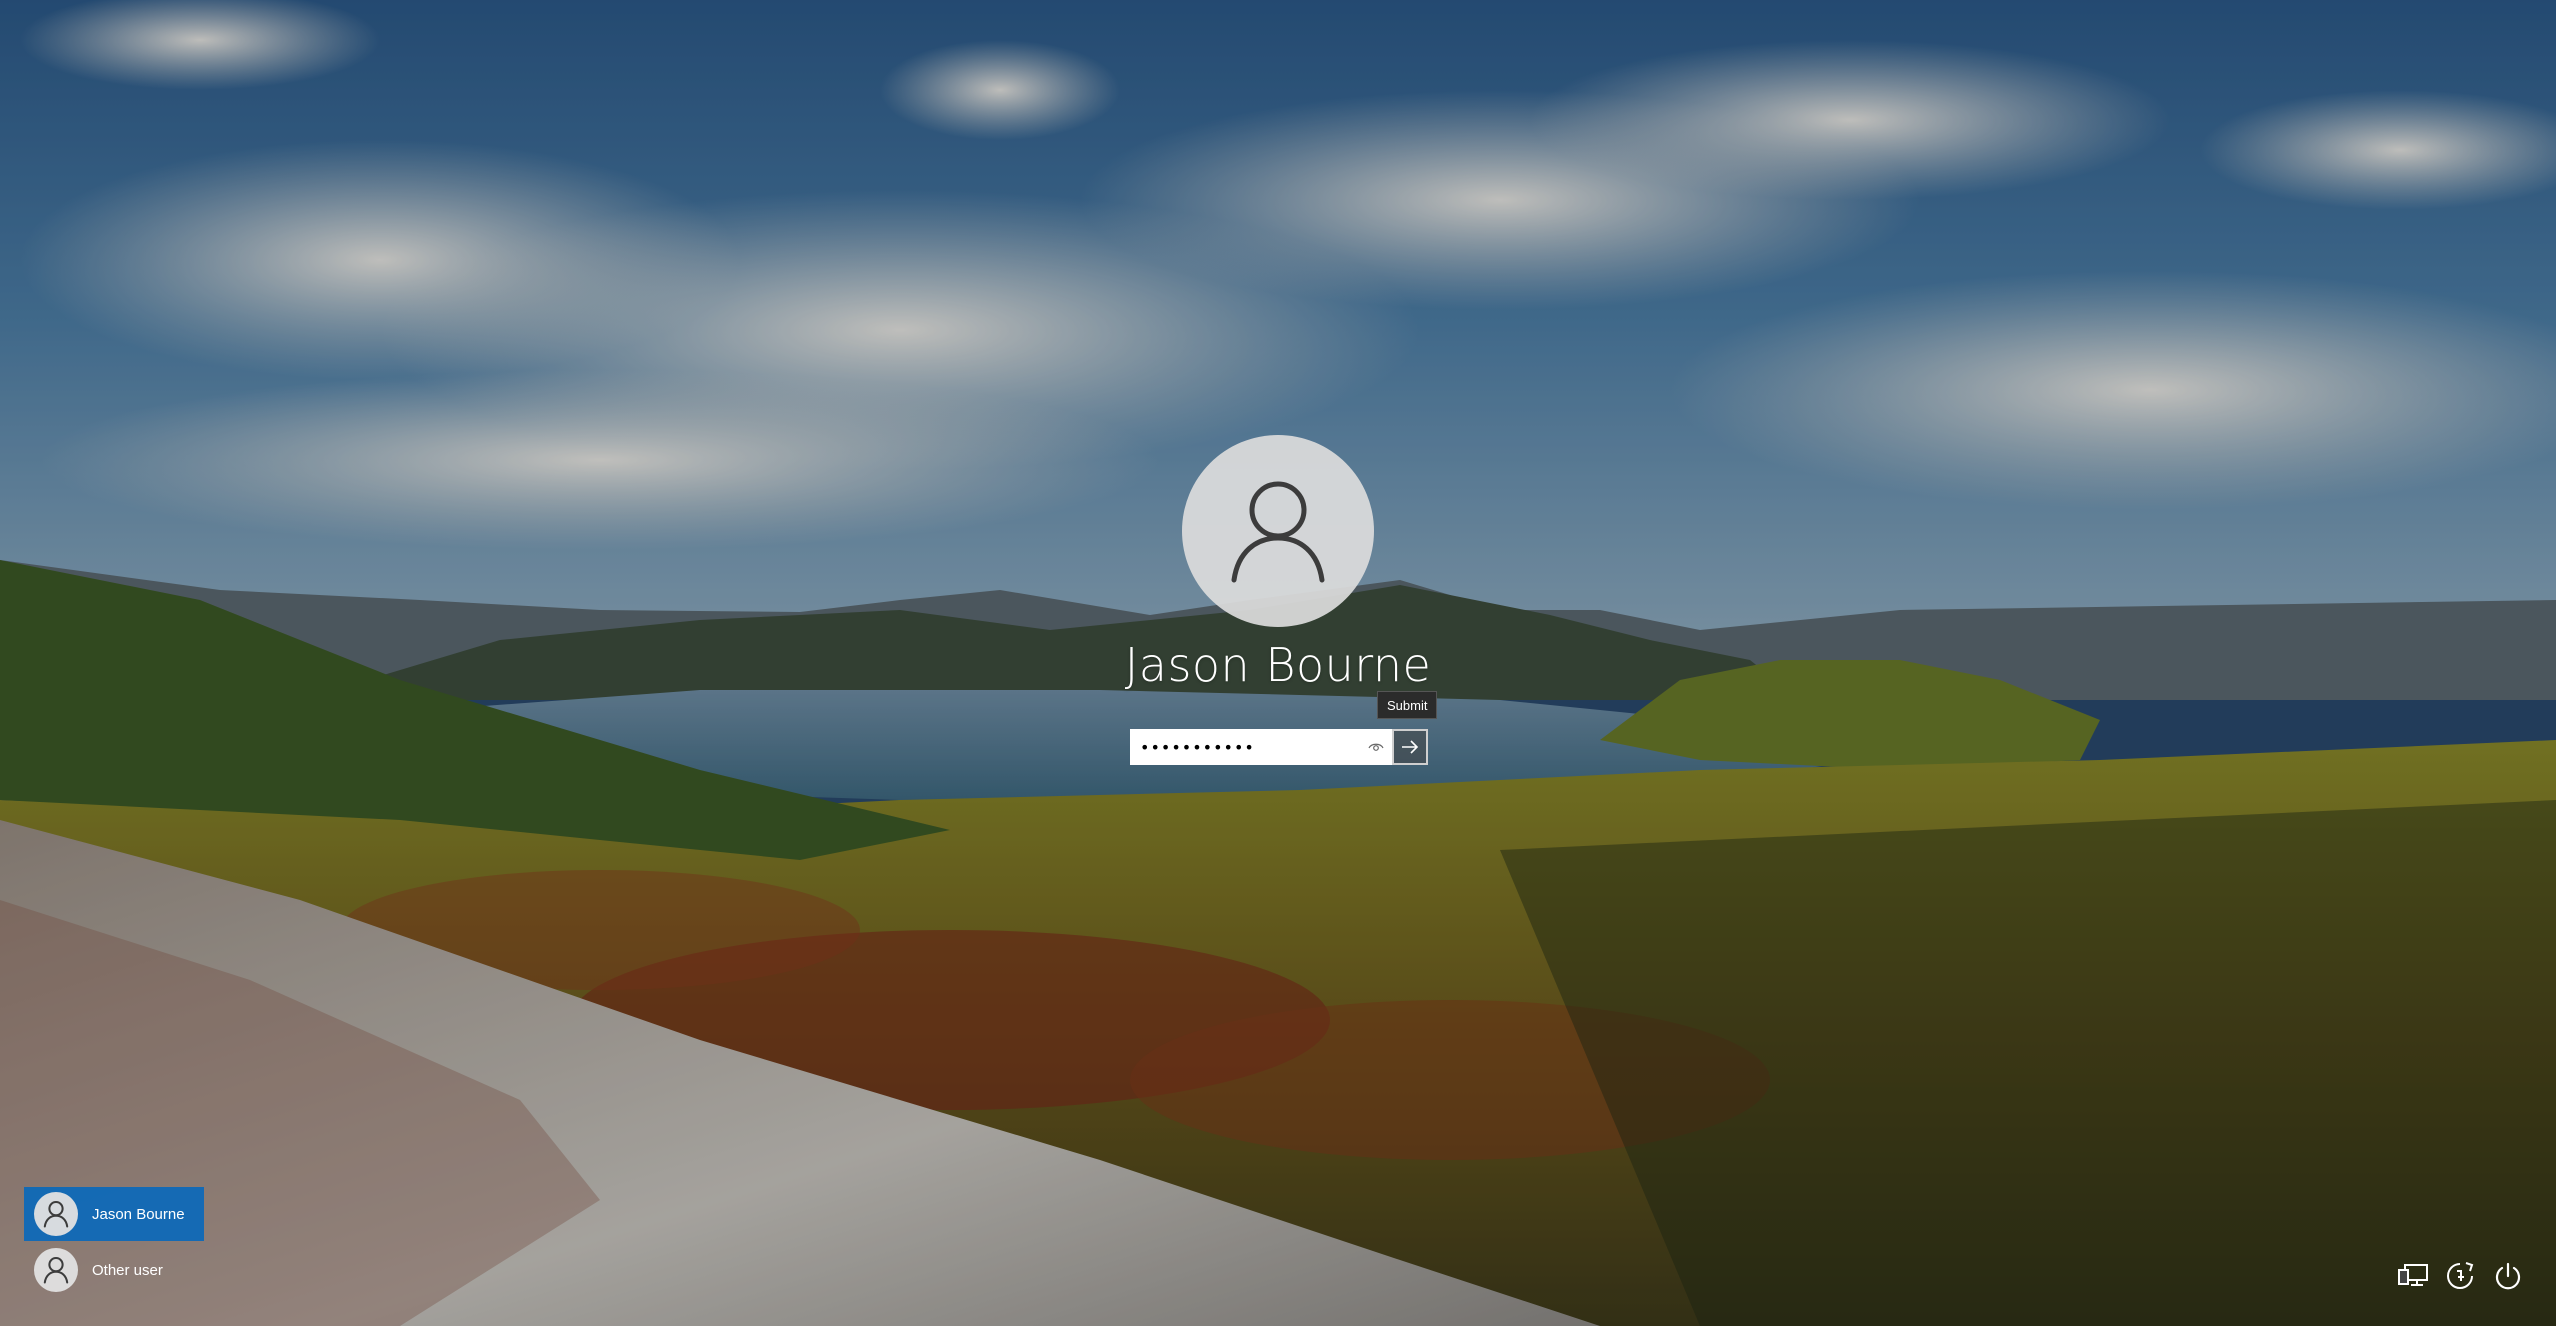  I want to click on user-switcher-list: Jason Bourne Other user, so click(114, 1242).